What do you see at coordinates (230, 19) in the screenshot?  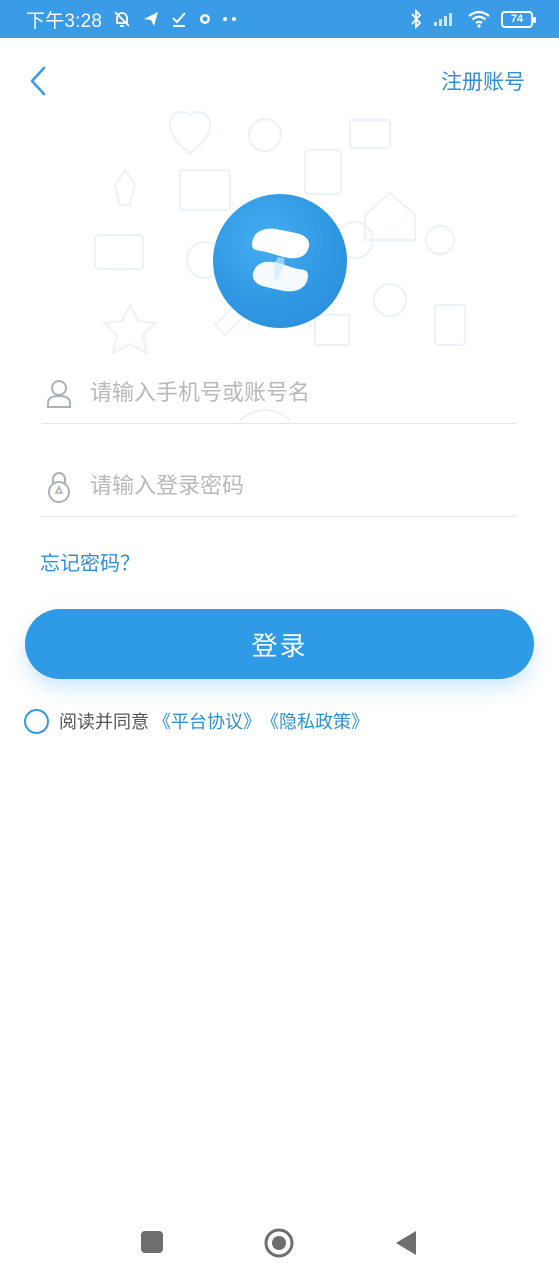 I see `more-icon` at bounding box center [230, 19].